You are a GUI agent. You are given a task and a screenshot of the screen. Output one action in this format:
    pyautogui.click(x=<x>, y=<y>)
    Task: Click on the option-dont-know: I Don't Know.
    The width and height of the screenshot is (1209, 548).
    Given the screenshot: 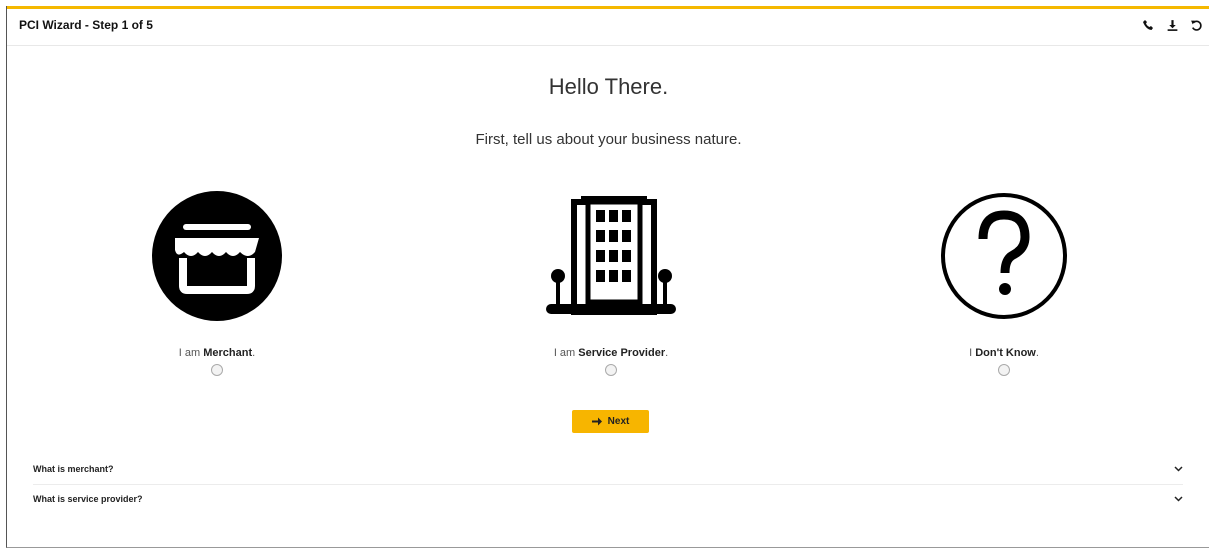 What is the action you would take?
    pyautogui.click(x=1004, y=281)
    